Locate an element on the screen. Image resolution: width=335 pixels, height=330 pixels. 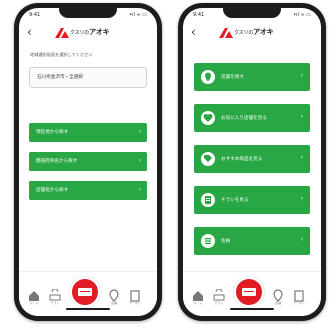
menu-tile-find-store: 店舗を探す › is located at coordinates (252, 77).